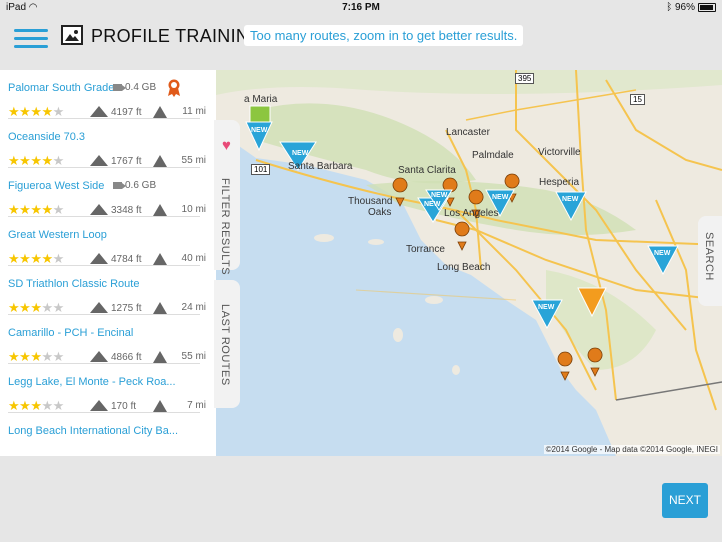 The height and width of the screenshot is (542, 722). Describe the element at coordinates (261, 169) in the screenshot. I see `highway-shield: 101` at that location.